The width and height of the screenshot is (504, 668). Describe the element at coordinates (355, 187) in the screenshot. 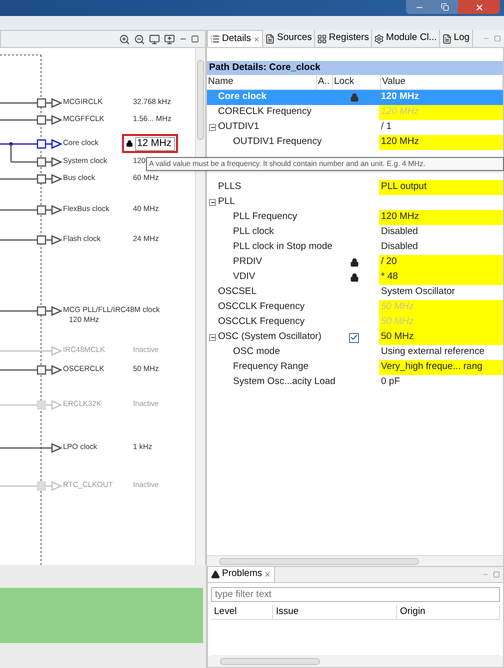

I see `tree-row: PLLS PLL output` at that location.